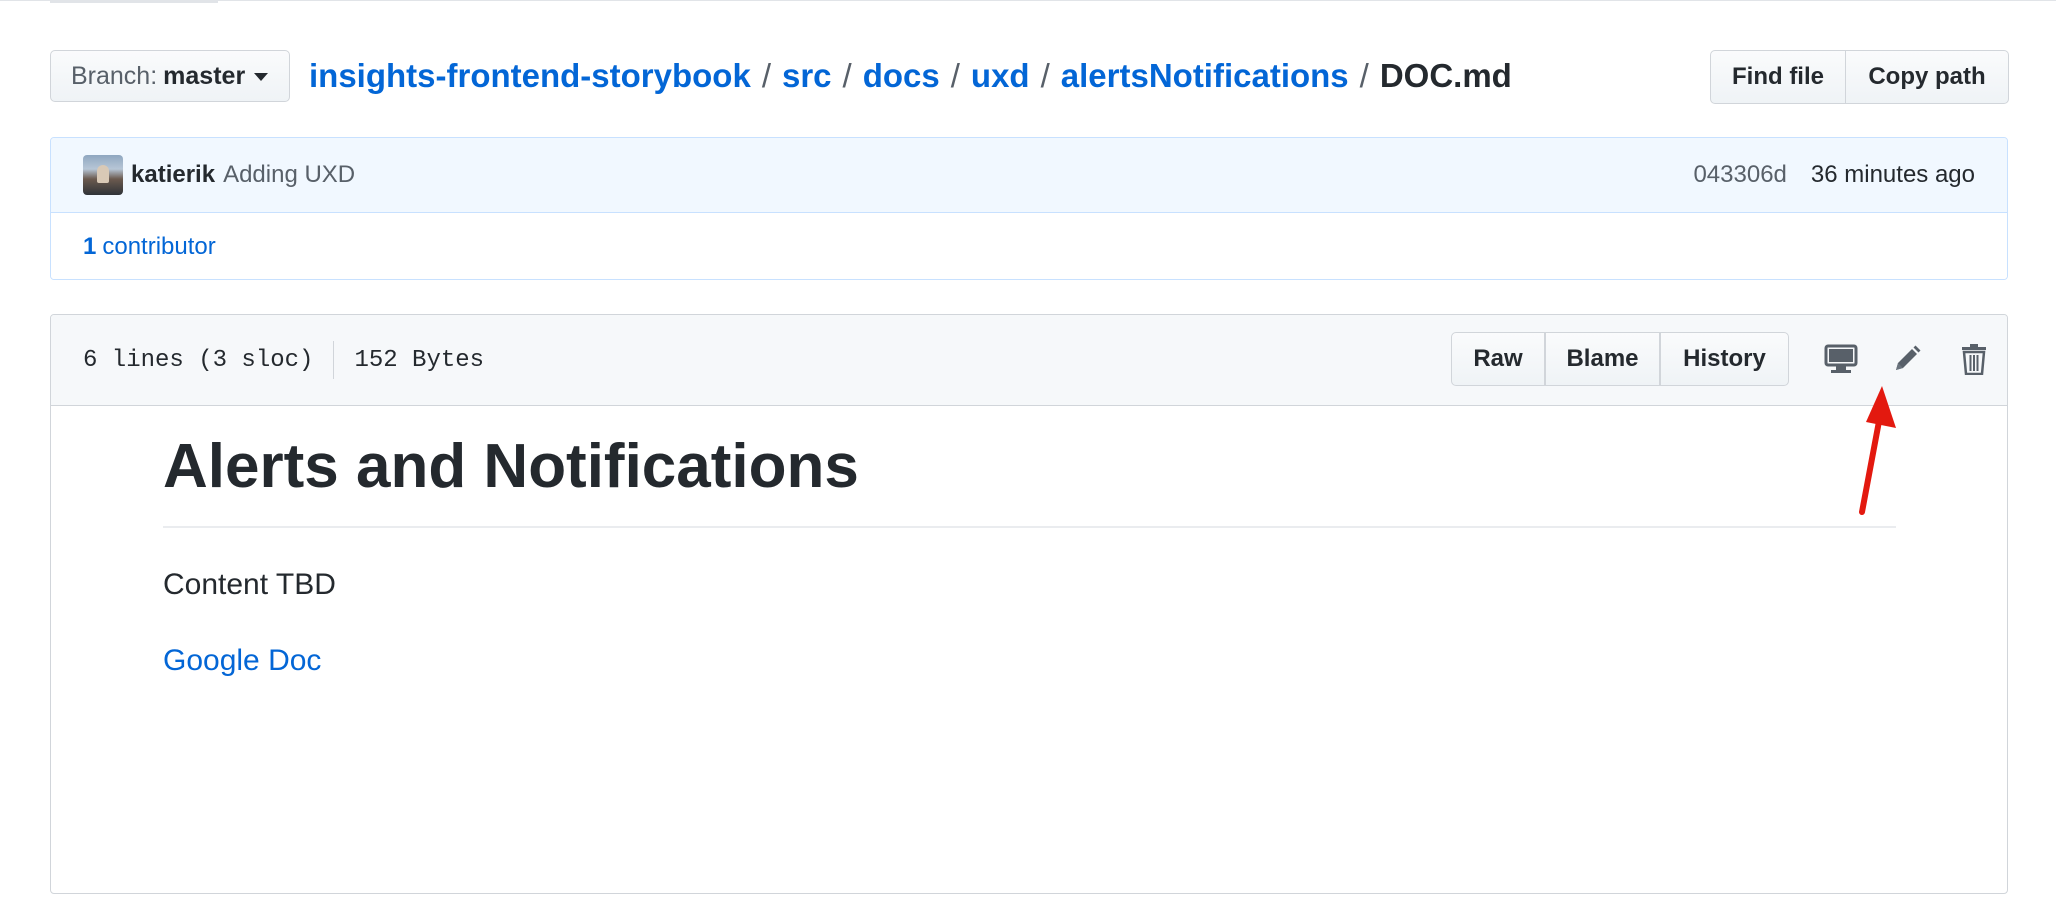 The image size is (2056, 916). What do you see at coordinates (1498, 359) in the screenshot?
I see `raw-button: Raw` at bounding box center [1498, 359].